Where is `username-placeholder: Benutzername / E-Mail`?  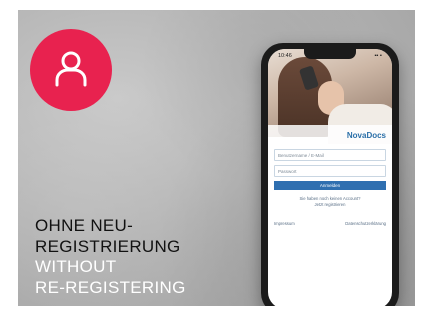
username-placeholder: Benutzername / E-Mail is located at coordinates (301, 155).